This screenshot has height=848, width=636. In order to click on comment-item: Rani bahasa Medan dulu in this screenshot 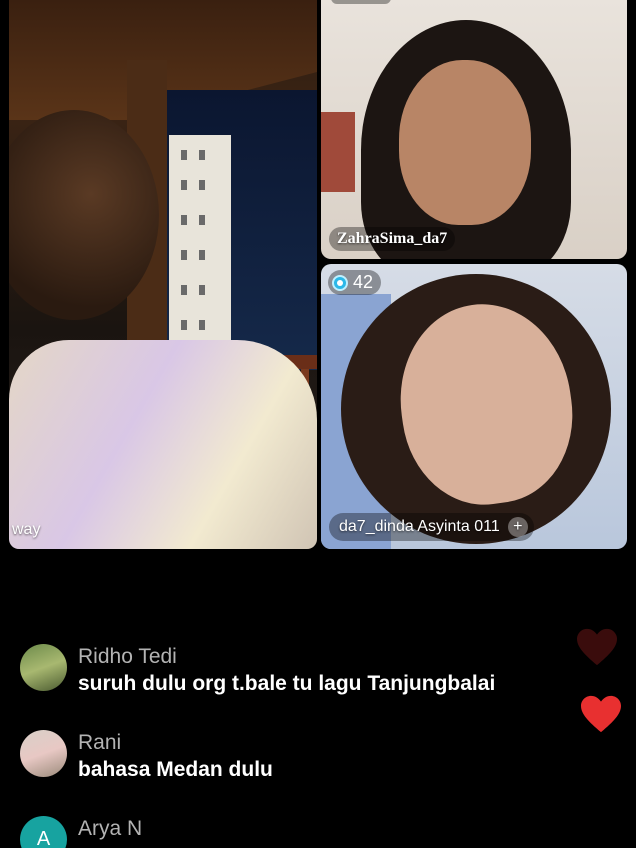, I will do `click(146, 757)`.